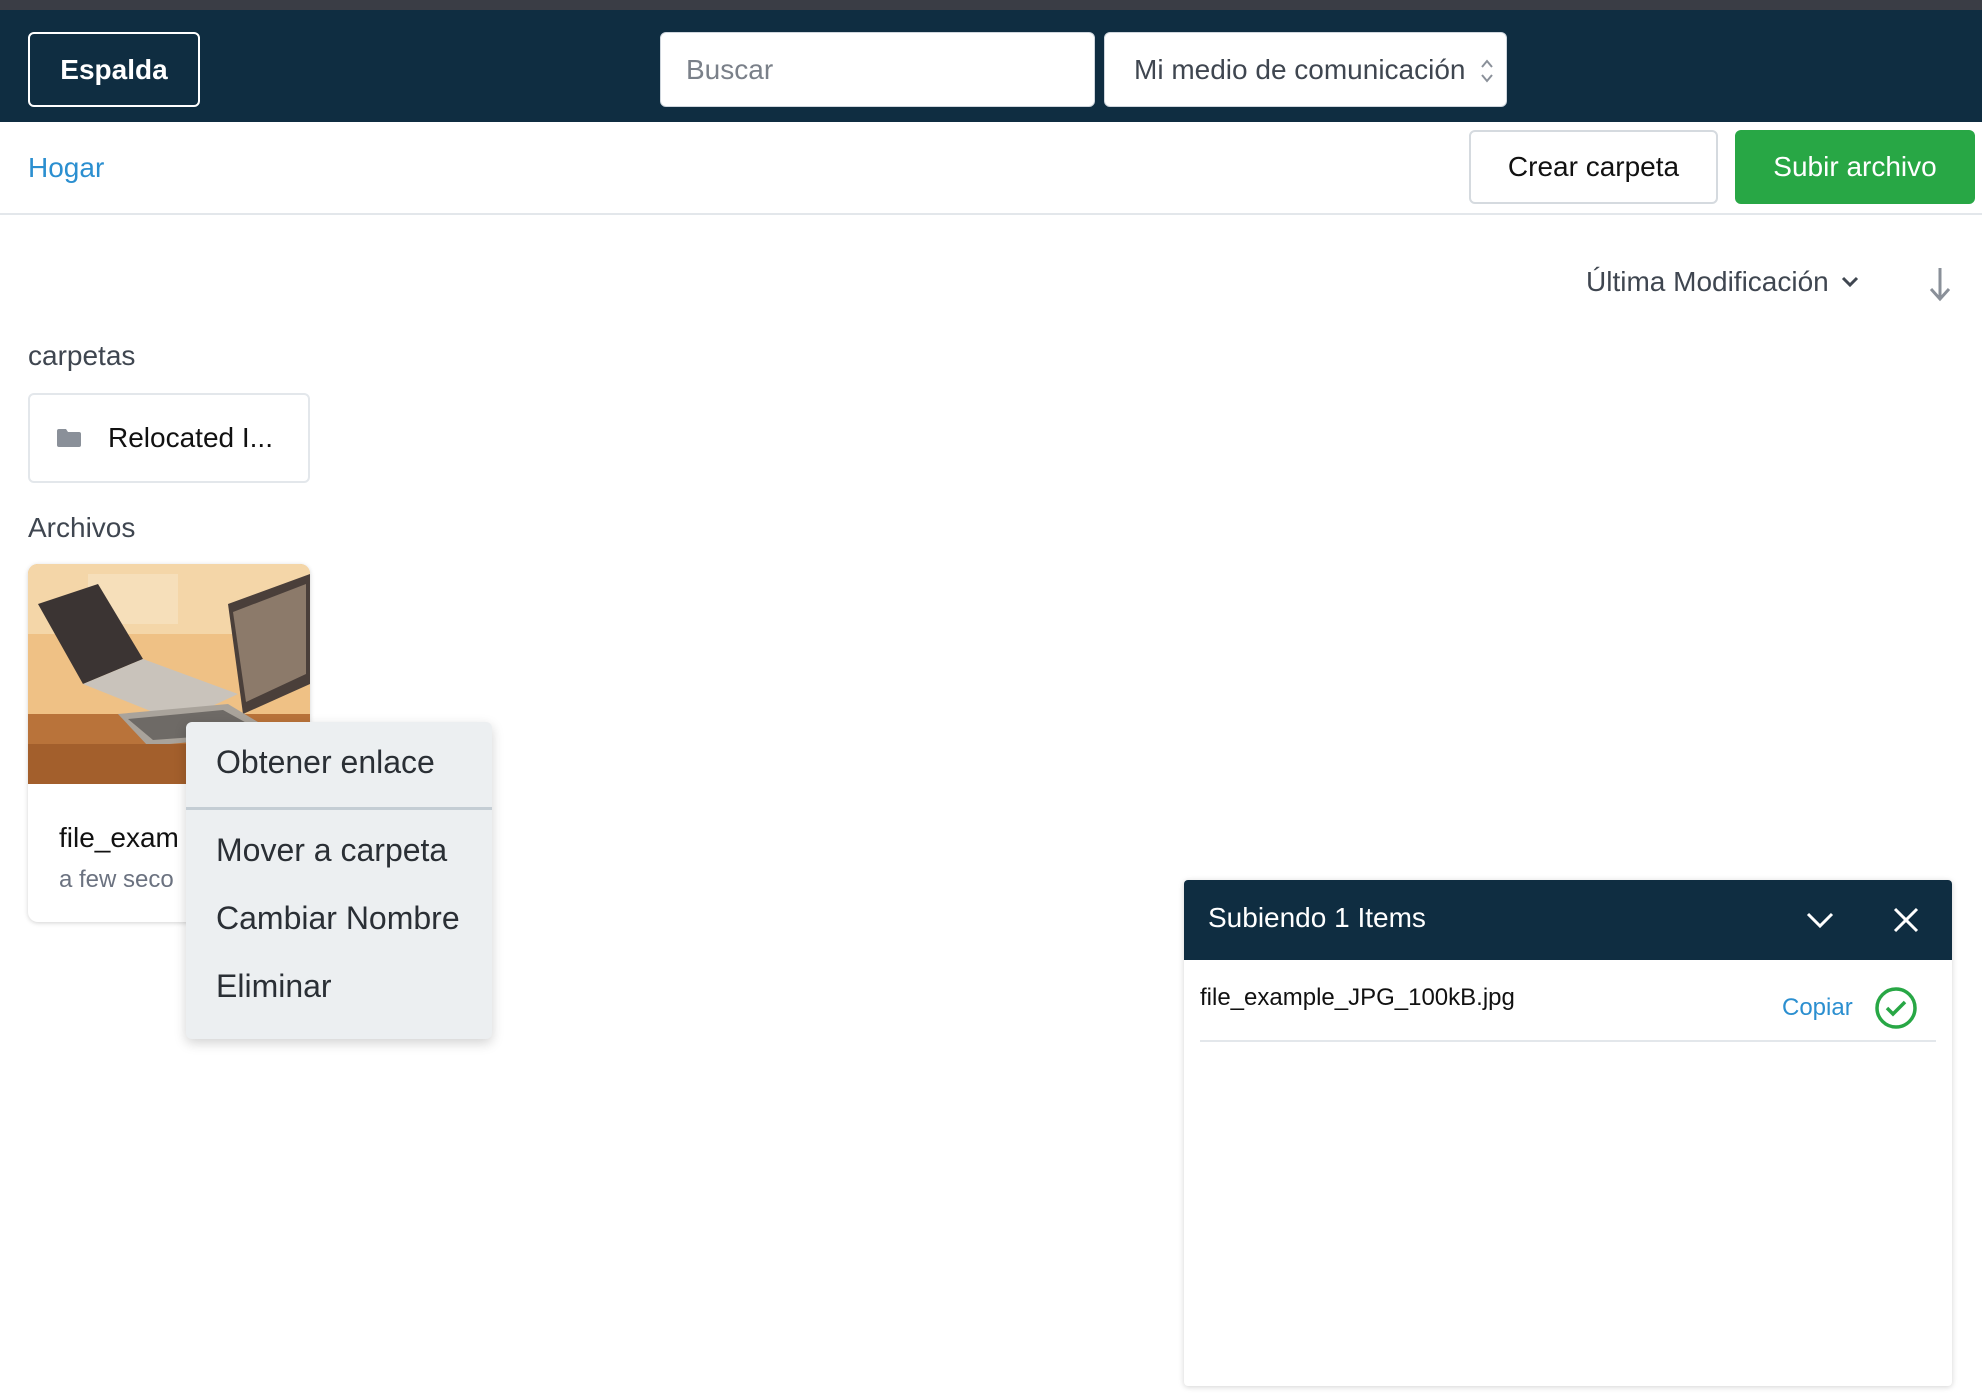 This screenshot has width=1982, height=1394. I want to click on upload-file-name: file_example_JPG_100kB.jpg, so click(1357, 997).